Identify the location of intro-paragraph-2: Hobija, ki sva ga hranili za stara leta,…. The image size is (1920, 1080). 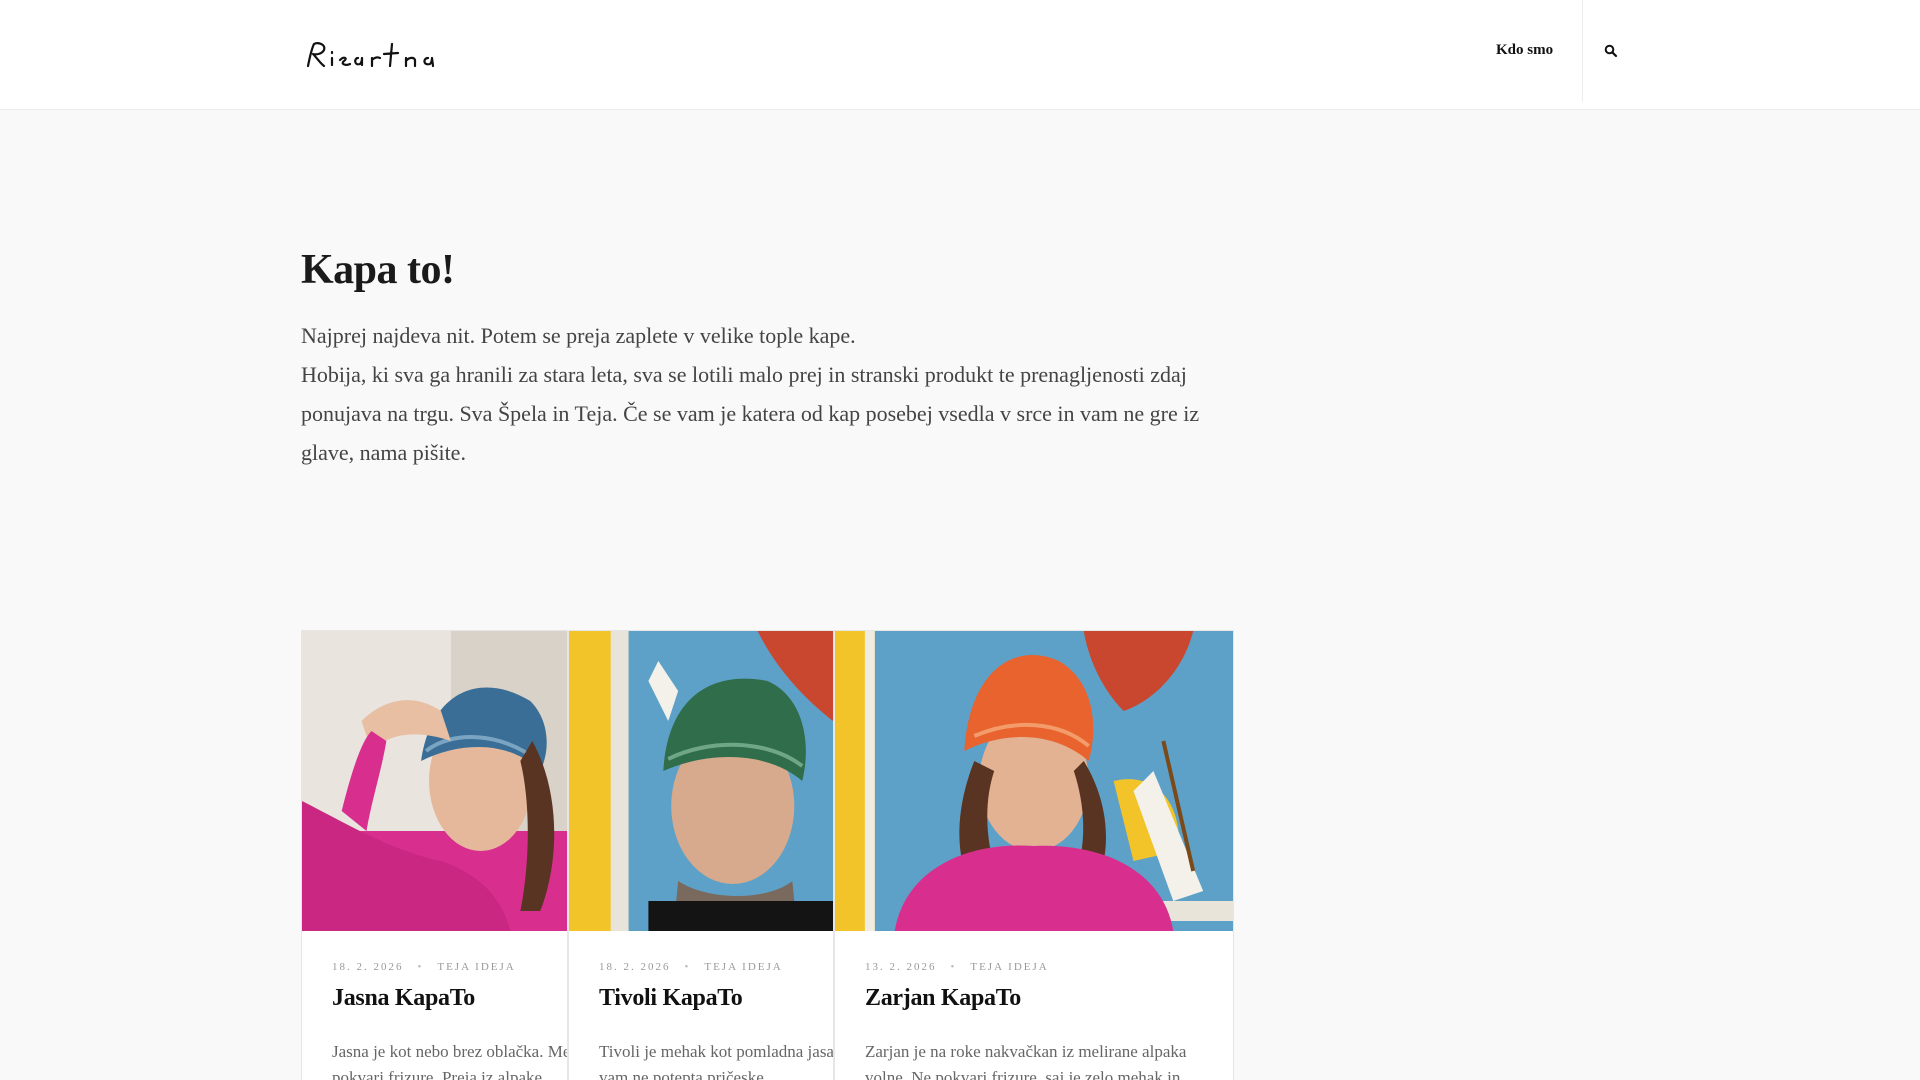
(750, 413).